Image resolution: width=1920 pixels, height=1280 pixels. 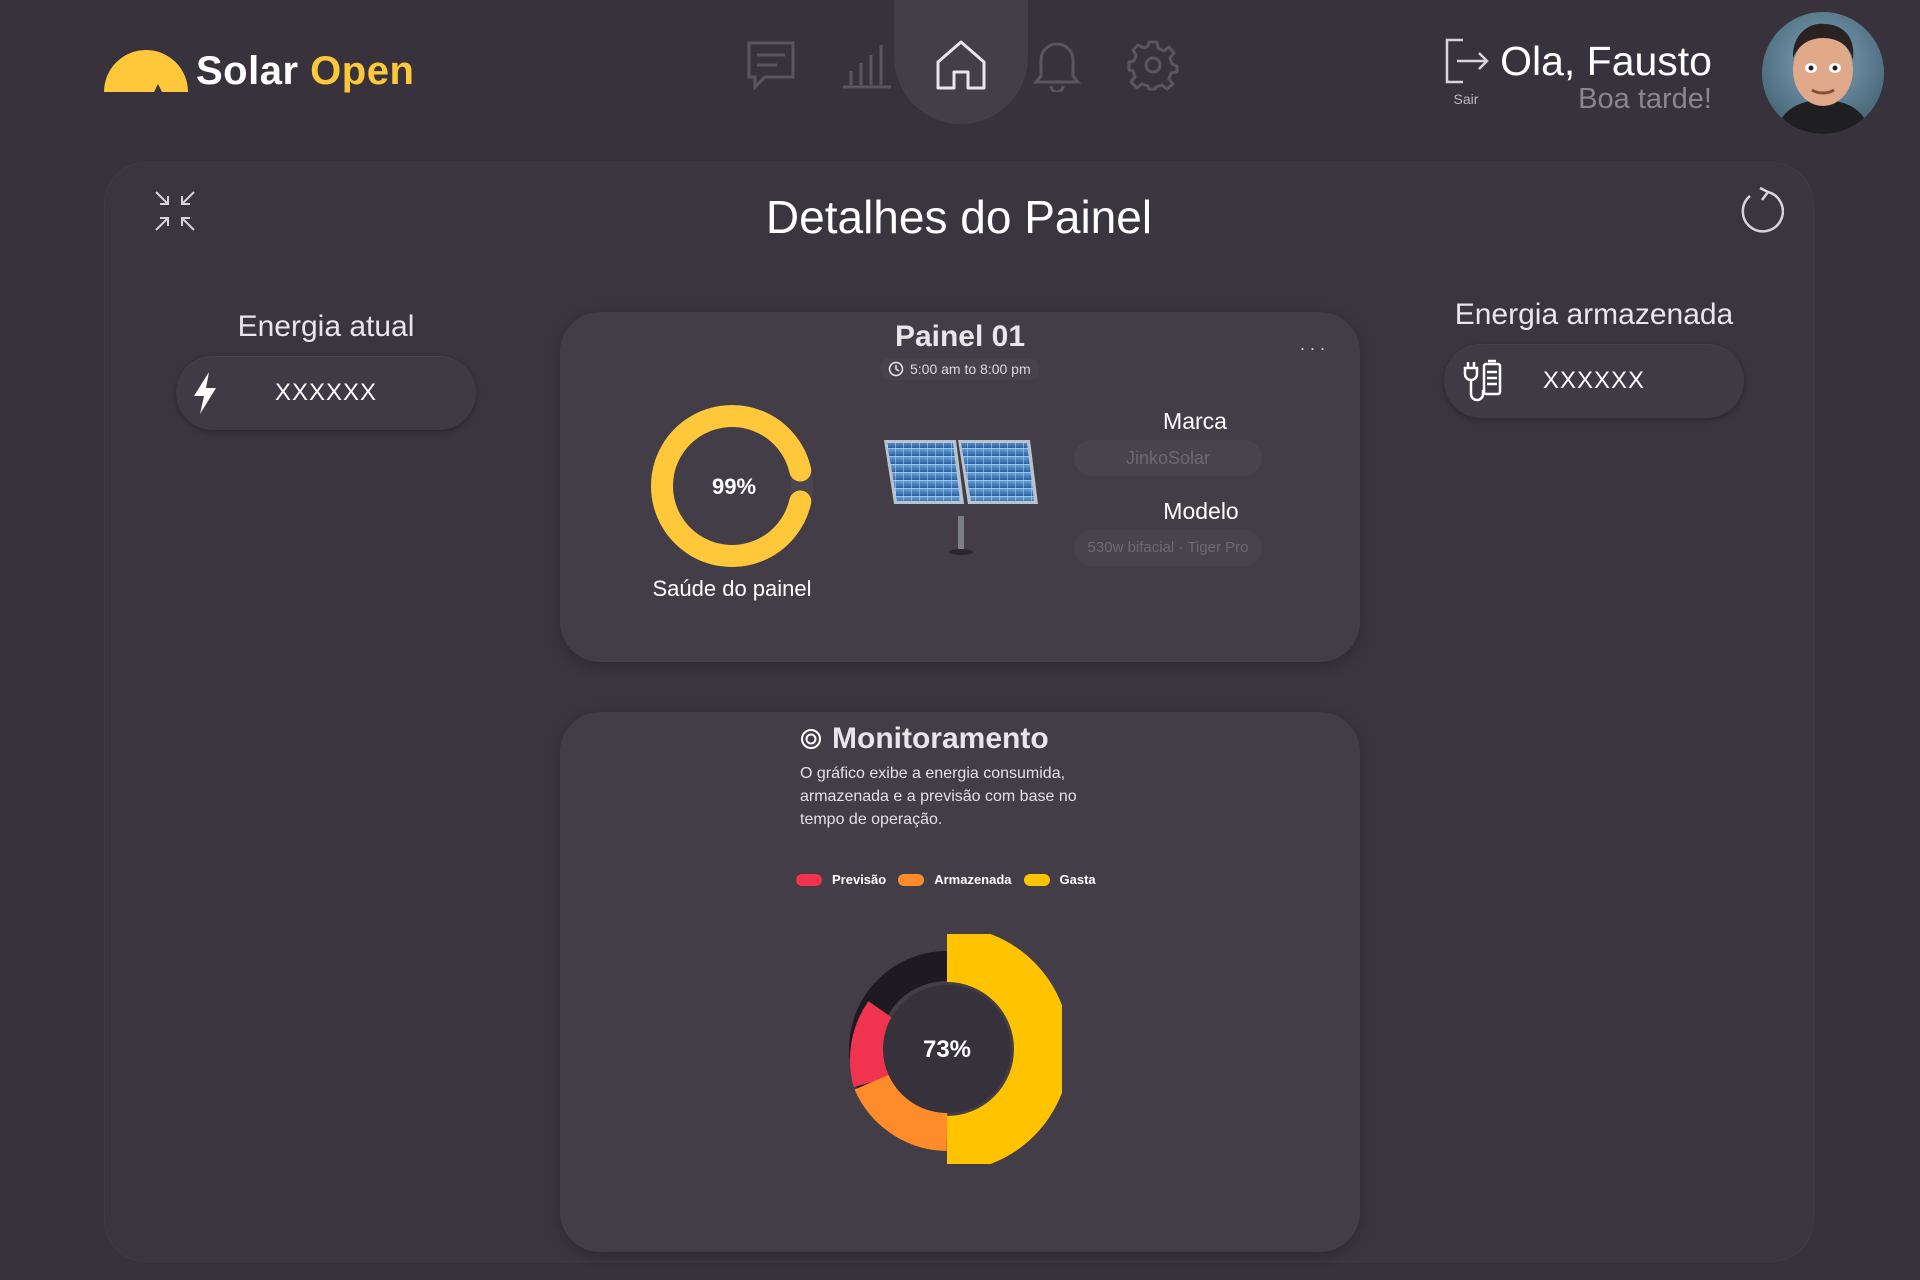 What do you see at coordinates (1168, 458) in the screenshot?
I see `brand-field: JinkoSolar` at bounding box center [1168, 458].